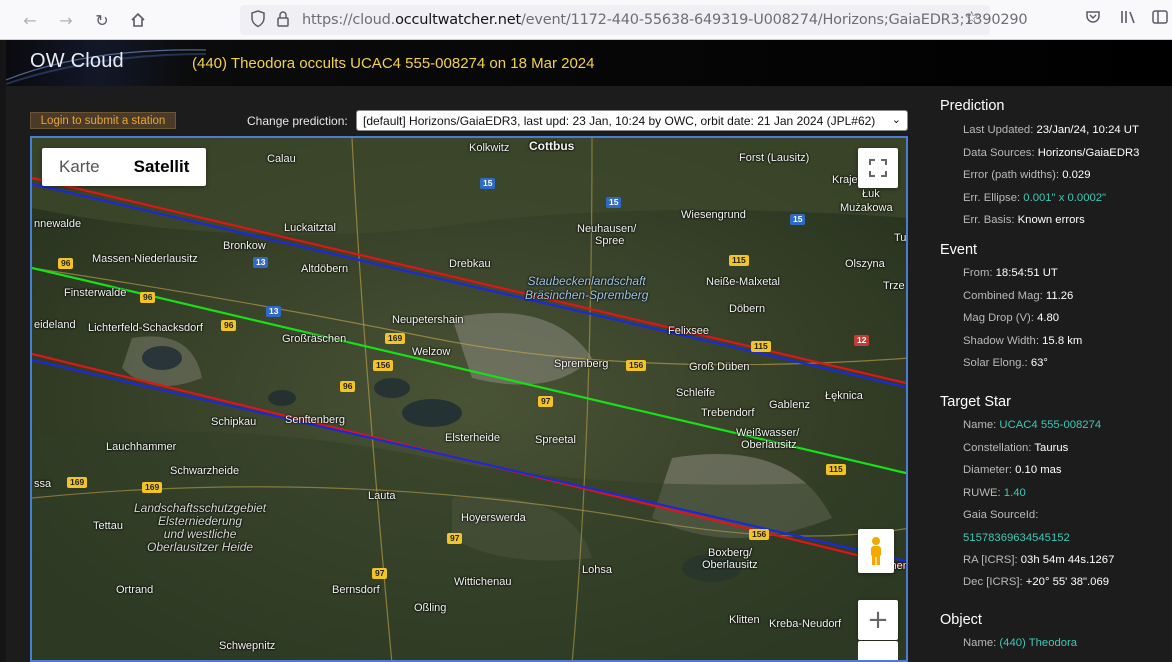 This screenshot has height=662, width=1172. Describe the element at coordinates (896, 119) in the screenshot. I see `chevron-down-icon: ⌄` at that location.